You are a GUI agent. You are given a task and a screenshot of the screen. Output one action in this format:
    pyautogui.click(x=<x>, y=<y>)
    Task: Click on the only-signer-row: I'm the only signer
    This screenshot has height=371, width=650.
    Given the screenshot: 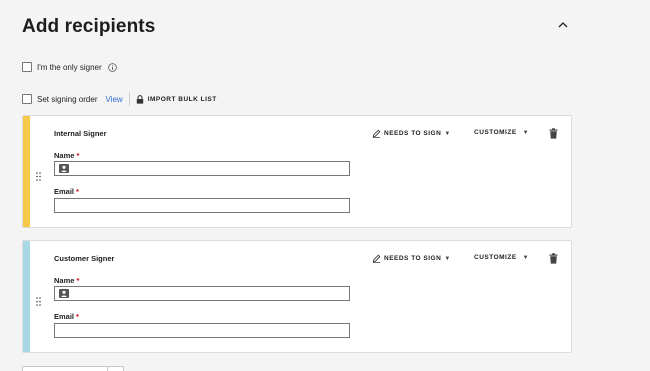 What is the action you would take?
    pyautogui.click(x=69, y=67)
    